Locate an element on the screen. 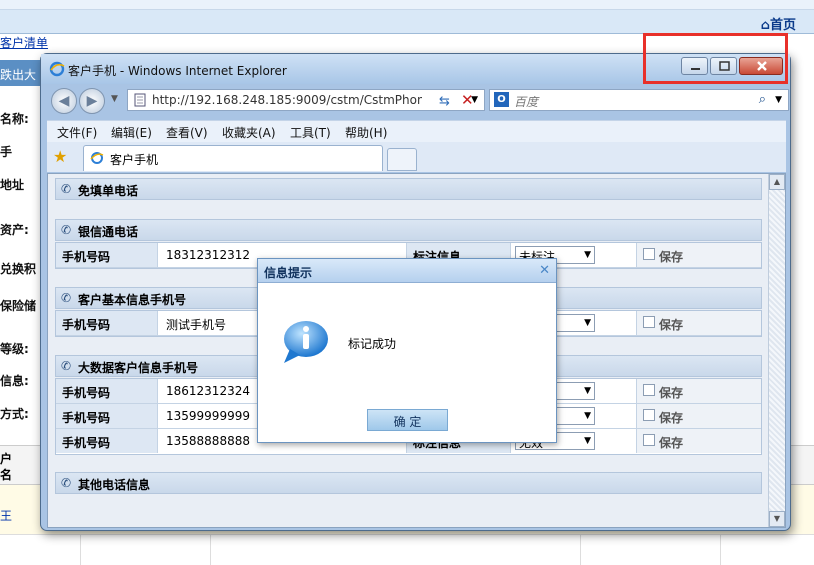 The height and width of the screenshot is (565, 814). bg-label: 名称: is located at coordinates (14, 119).